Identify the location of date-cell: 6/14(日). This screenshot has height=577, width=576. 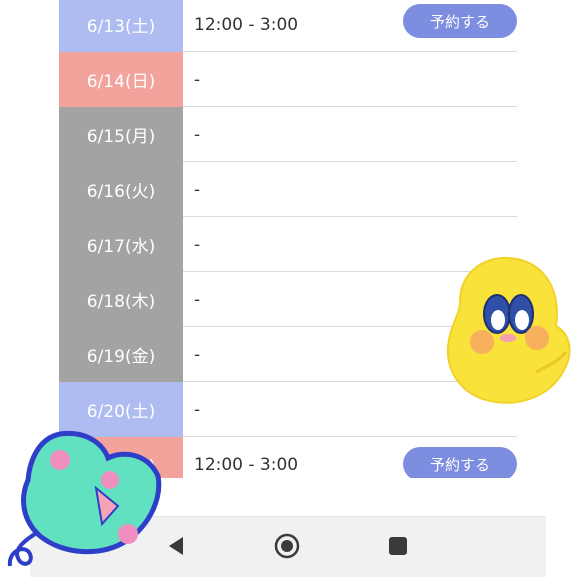
(121, 79).